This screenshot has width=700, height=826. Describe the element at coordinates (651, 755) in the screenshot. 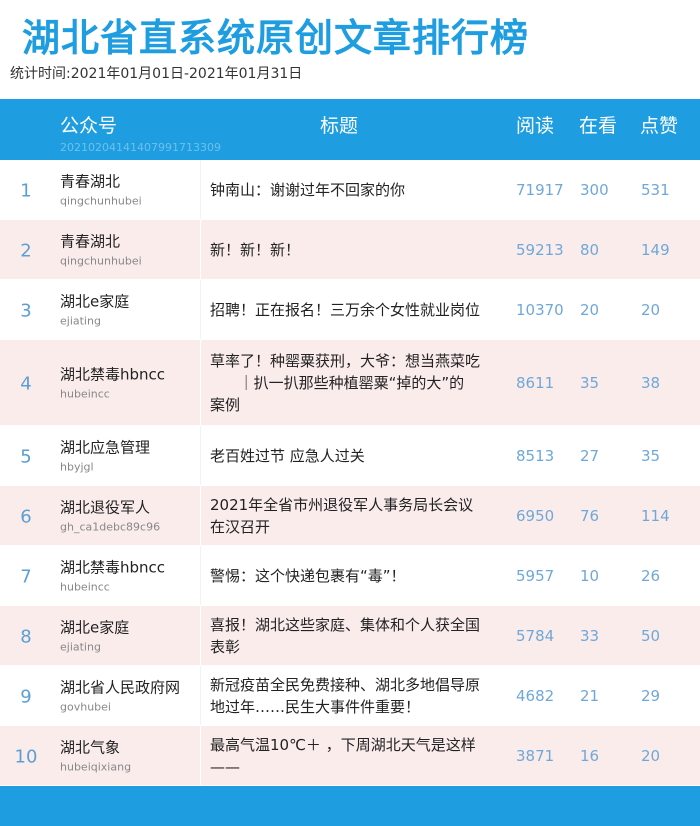

I see `like-count: 20` at that location.